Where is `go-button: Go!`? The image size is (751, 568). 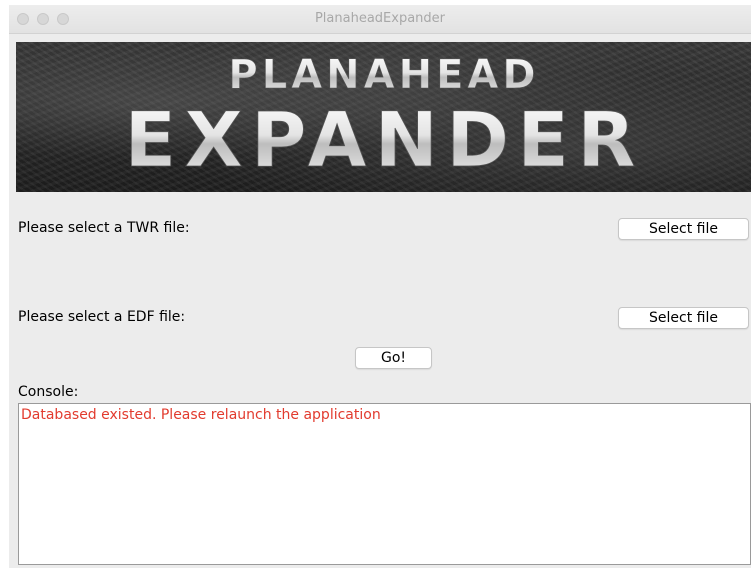 go-button: Go! is located at coordinates (393, 358).